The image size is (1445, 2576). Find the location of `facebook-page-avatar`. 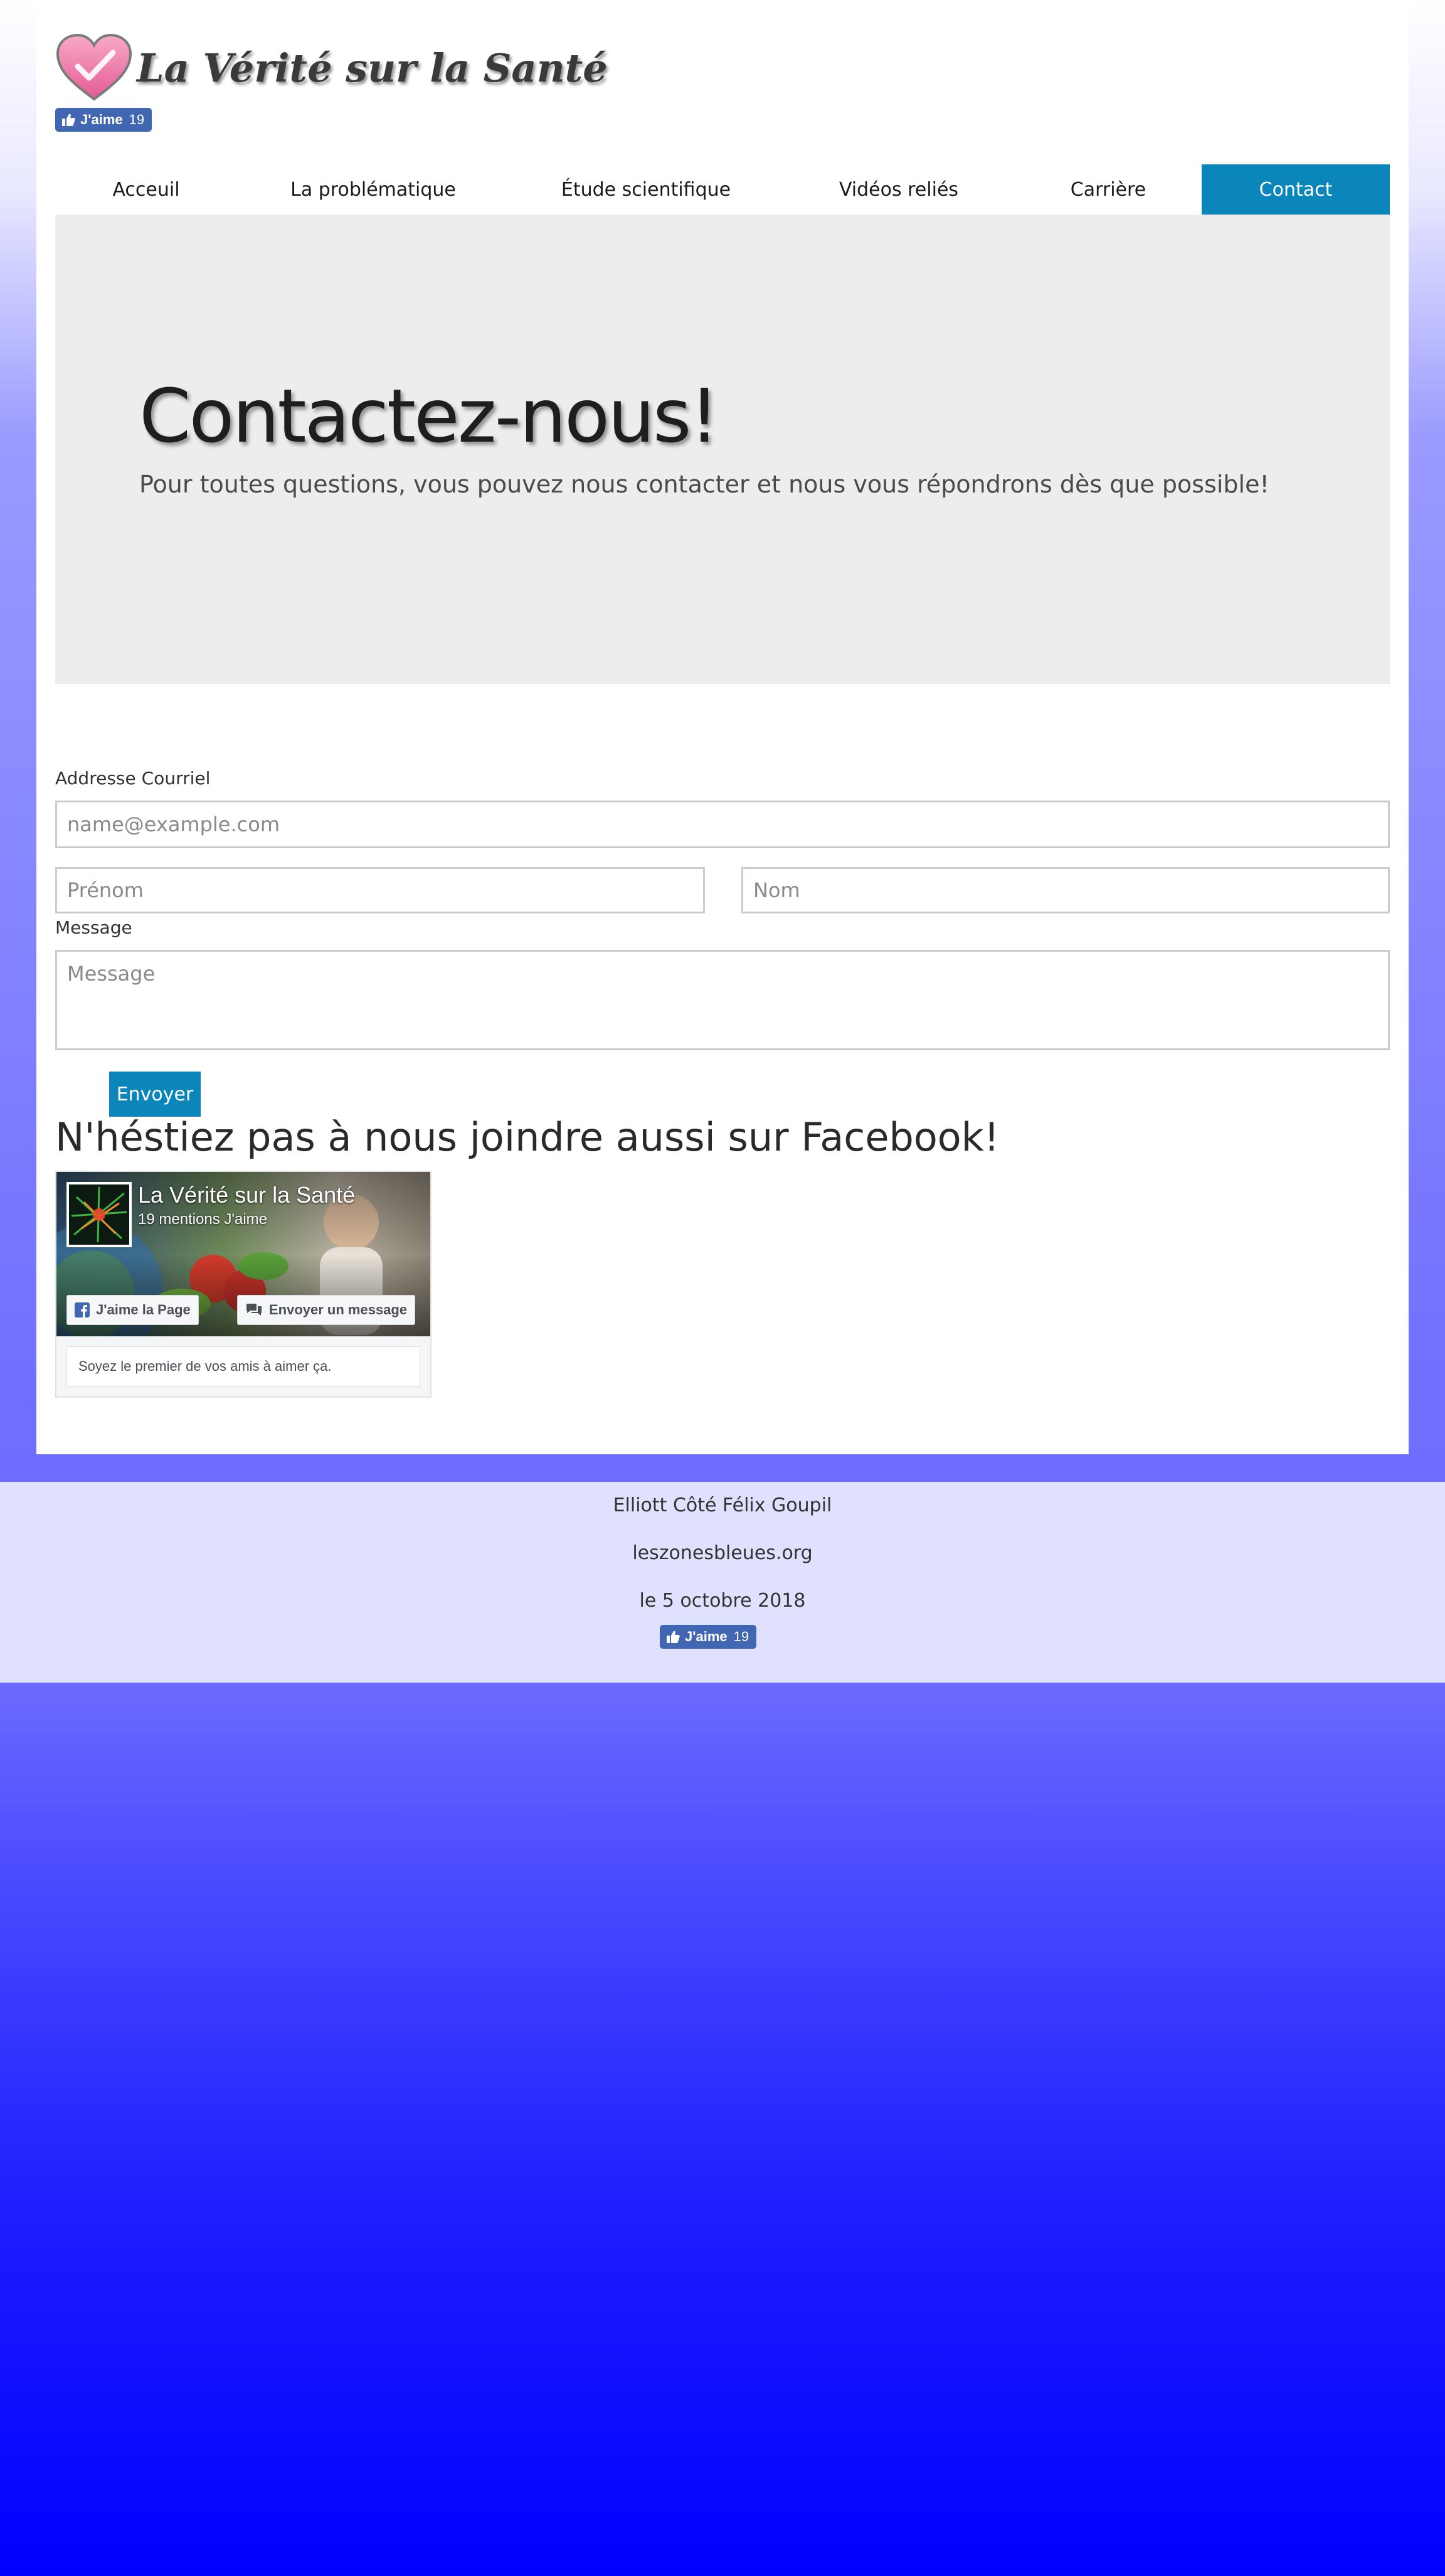

facebook-page-avatar is located at coordinates (99, 1214).